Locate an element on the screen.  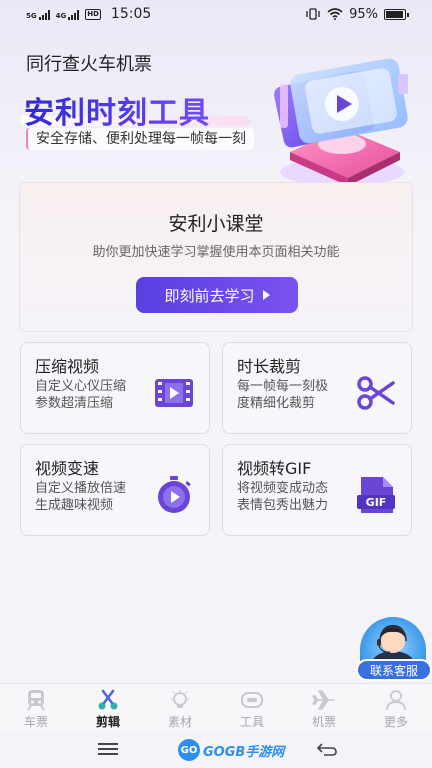
stopwatch-icon is located at coordinates (174, 494).